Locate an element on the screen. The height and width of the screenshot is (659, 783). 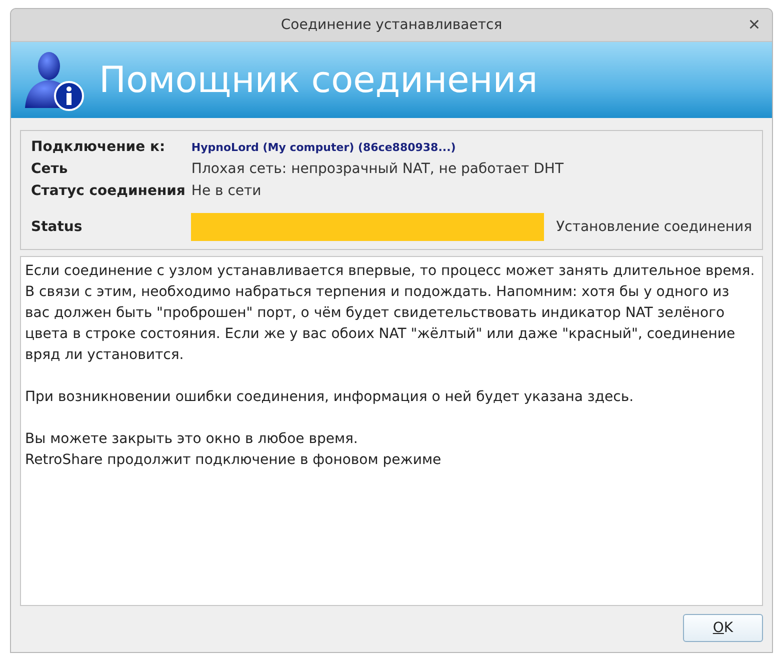
info-value: Не в сети is located at coordinates (226, 191).